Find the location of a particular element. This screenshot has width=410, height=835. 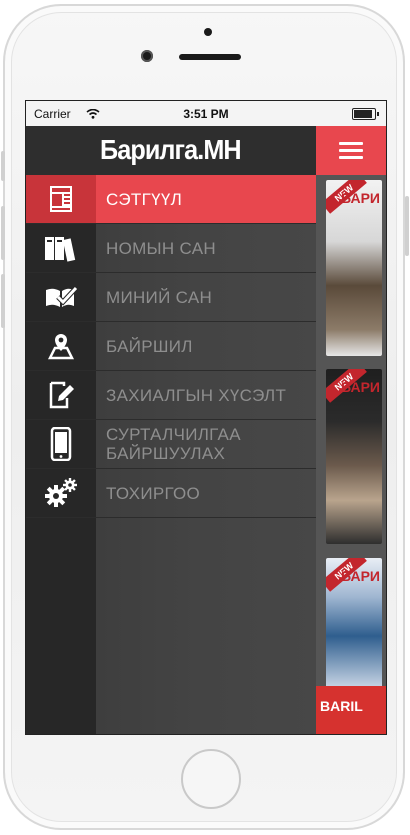

drawer-header: Барилга.МН is located at coordinates (171, 150).